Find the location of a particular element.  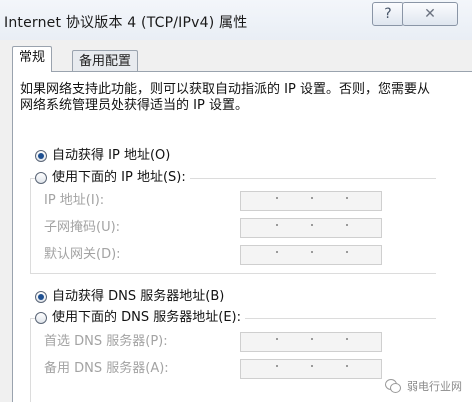

title-bar: Internet 协议版本 4 (TCP/IPv4) 属性 ? ✕ is located at coordinates (236, 20).